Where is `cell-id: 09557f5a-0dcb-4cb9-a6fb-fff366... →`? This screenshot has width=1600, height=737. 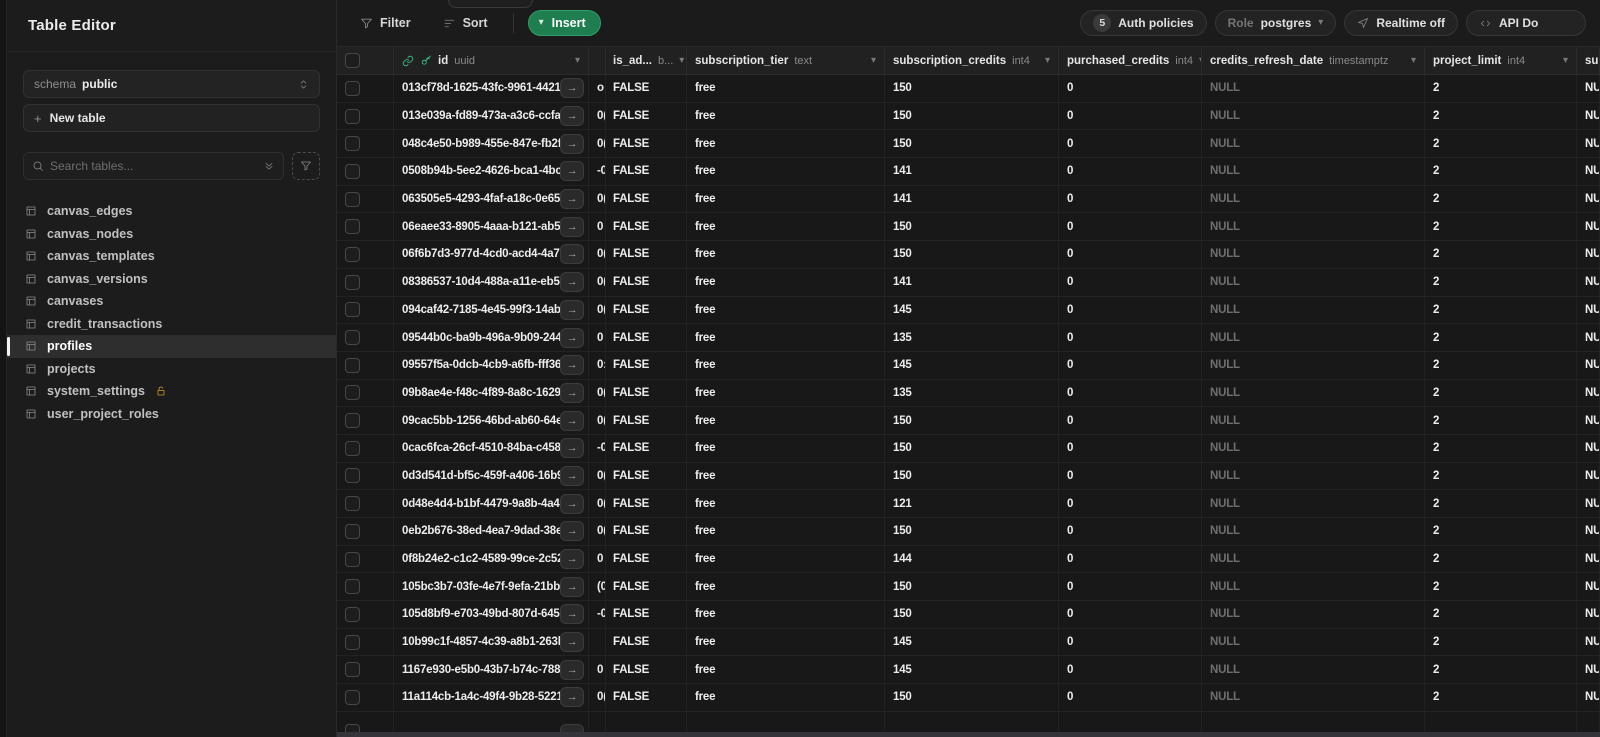
cell-id: 09557f5a-0dcb-4cb9-a6fb-fff366... → is located at coordinates (491, 365).